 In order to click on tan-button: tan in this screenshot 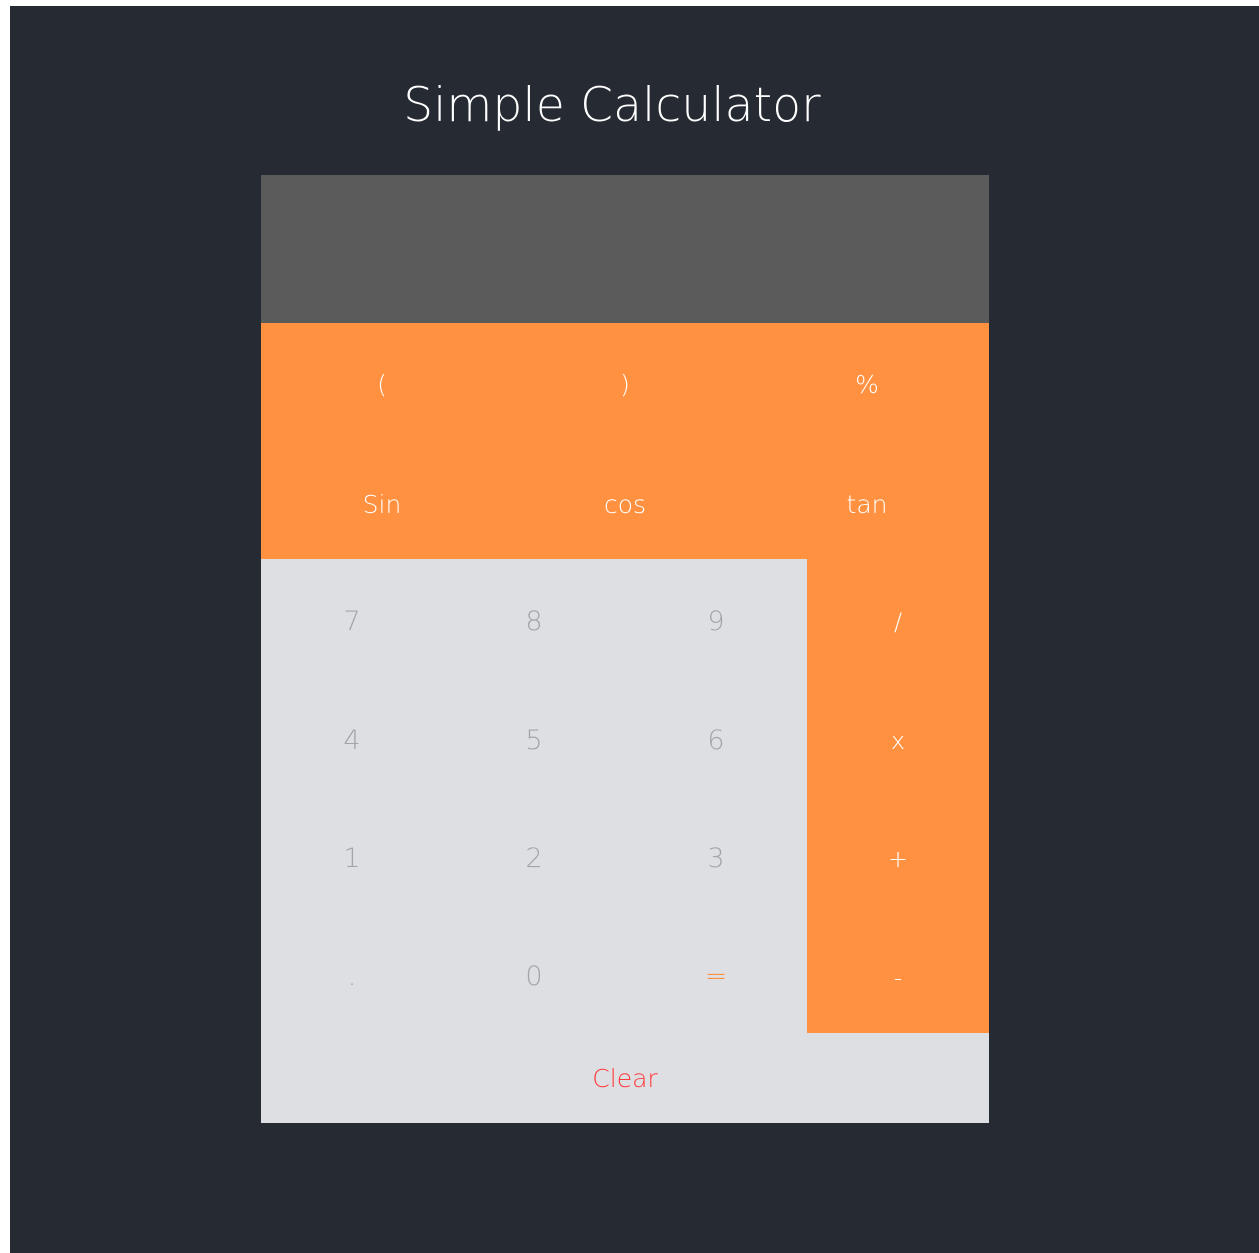, I will do `click(867, 504)`.